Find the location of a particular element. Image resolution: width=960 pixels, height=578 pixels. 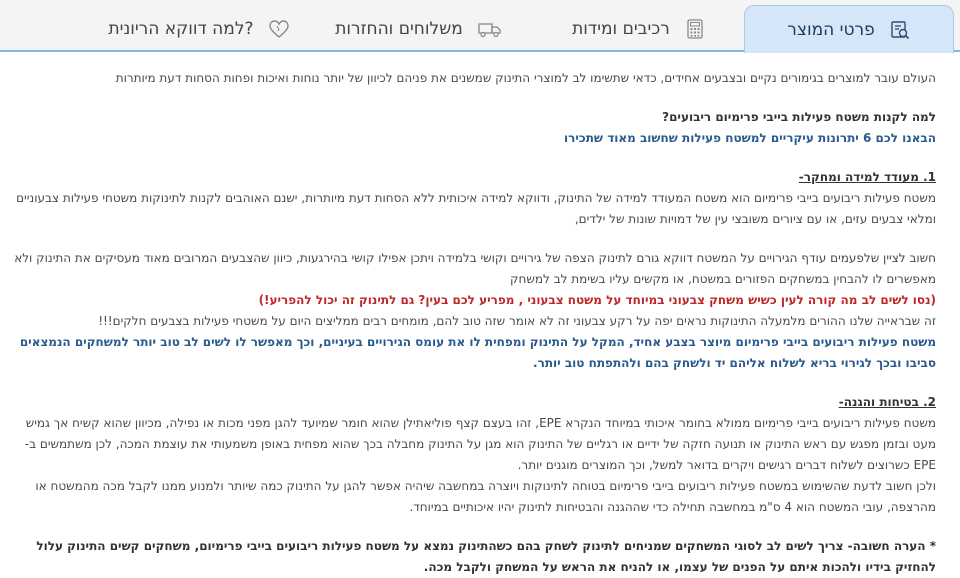

section-1-title: 1. מעודד למידה ומחקר- is located at coordinates (867, 177).